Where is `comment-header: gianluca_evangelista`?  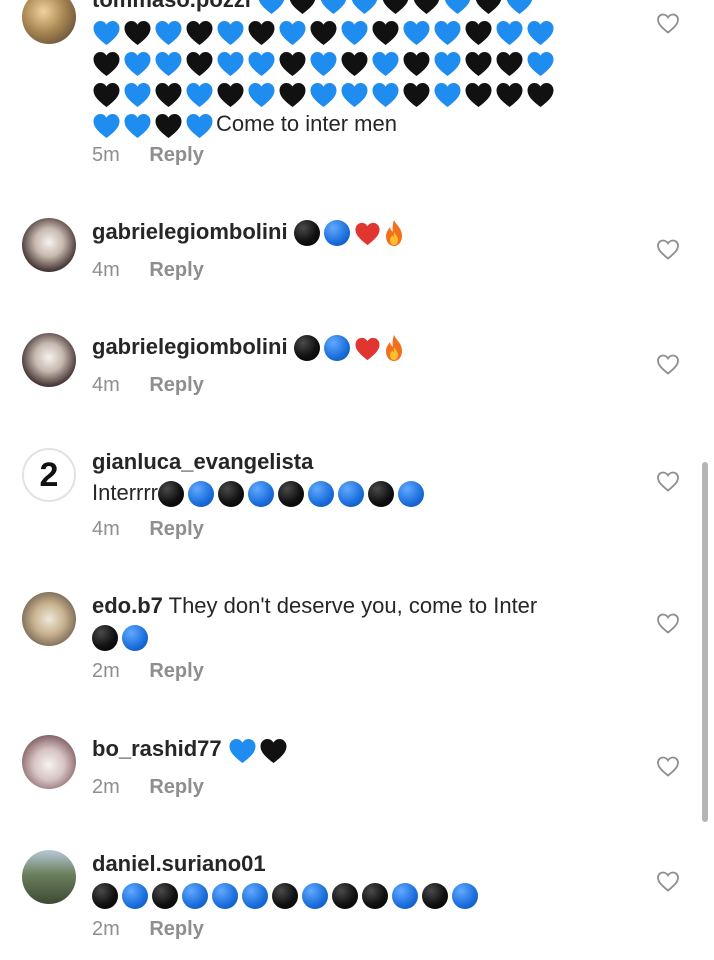
comment-header: gianluca_evangelista is located at coordinates (368, 461).